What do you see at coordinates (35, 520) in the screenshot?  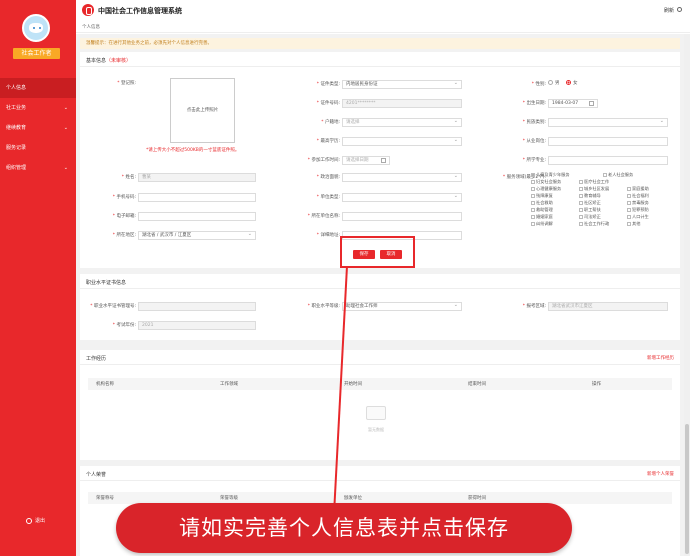 I see `logout-button: 退出` at bounding box center [35, 520].